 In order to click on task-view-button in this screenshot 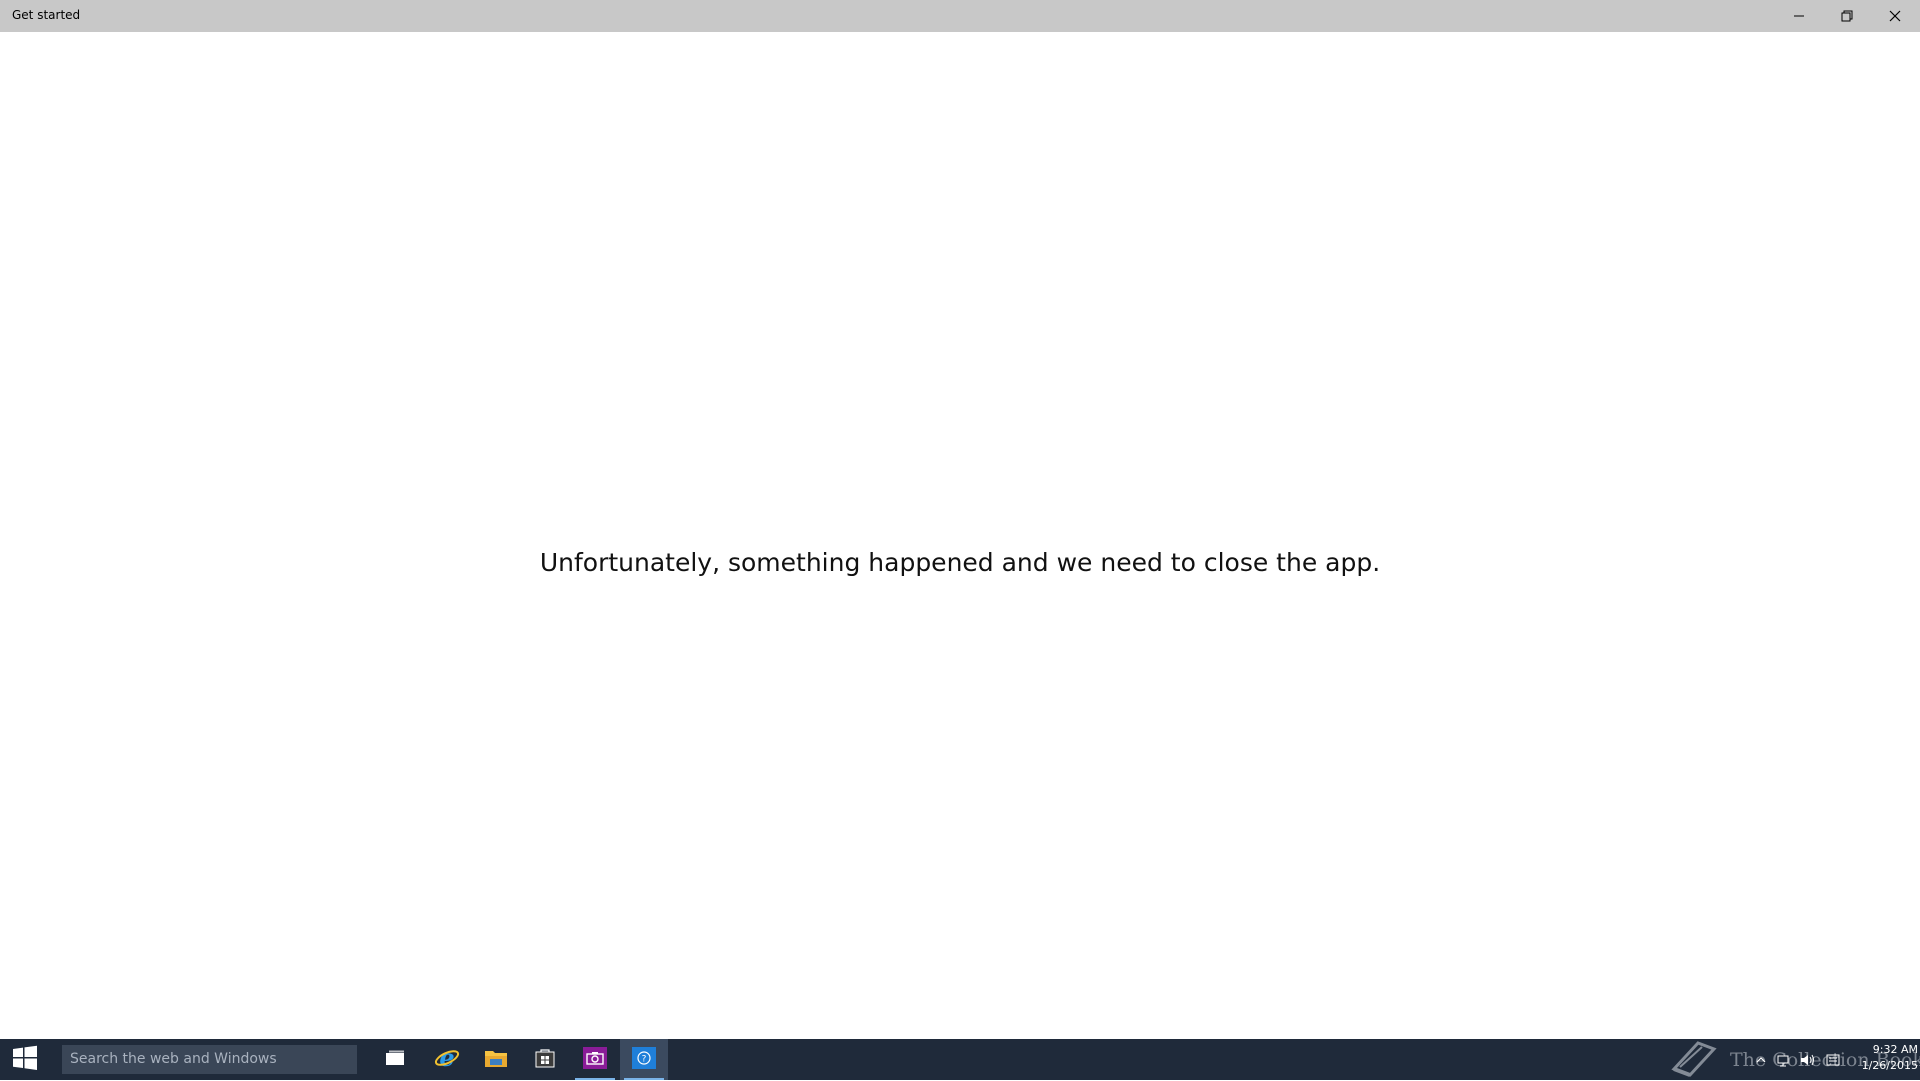, I will do `click(395, 1059)`.